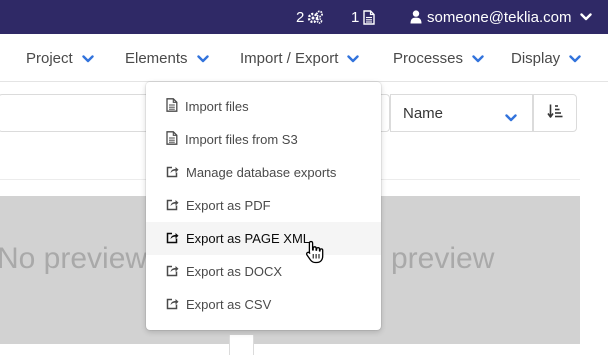 The width and height of the screenshot is (608, 355). I want to click on no-preview-text: preview, so click(443, 258).